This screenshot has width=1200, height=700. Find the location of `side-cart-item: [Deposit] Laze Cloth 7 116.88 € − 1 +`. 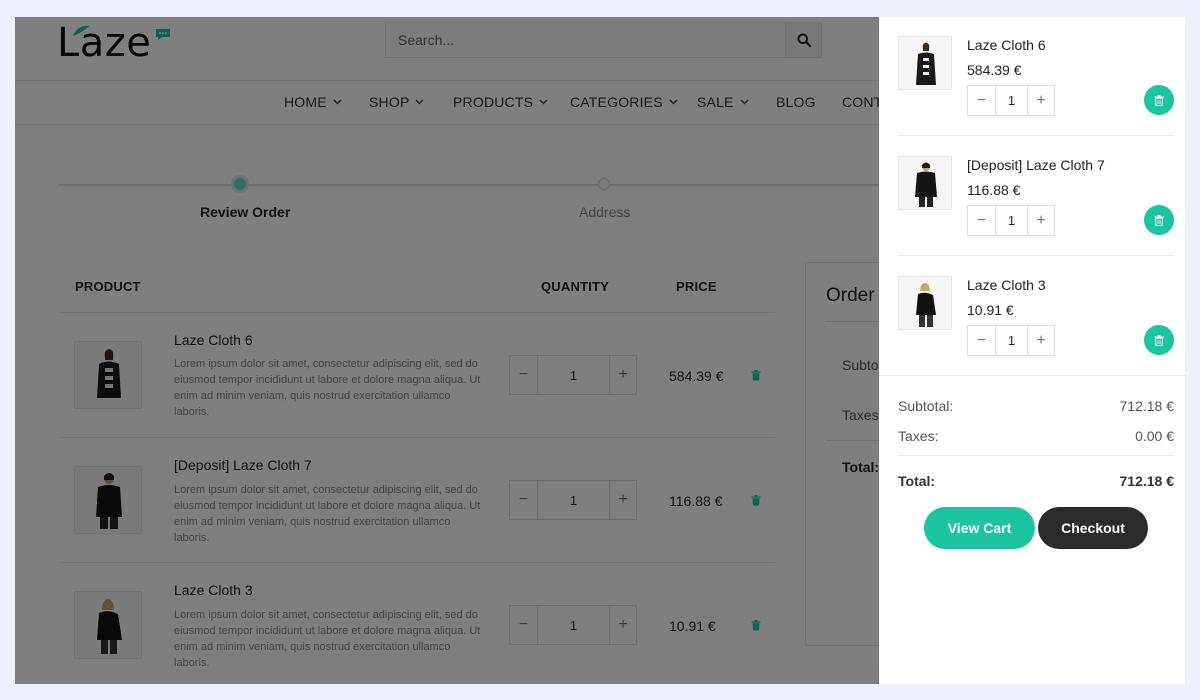

side-cart-item: [Deposit] Laze Cloth 7 116.88 € − 1 + is located at coordinates (1036, 216).